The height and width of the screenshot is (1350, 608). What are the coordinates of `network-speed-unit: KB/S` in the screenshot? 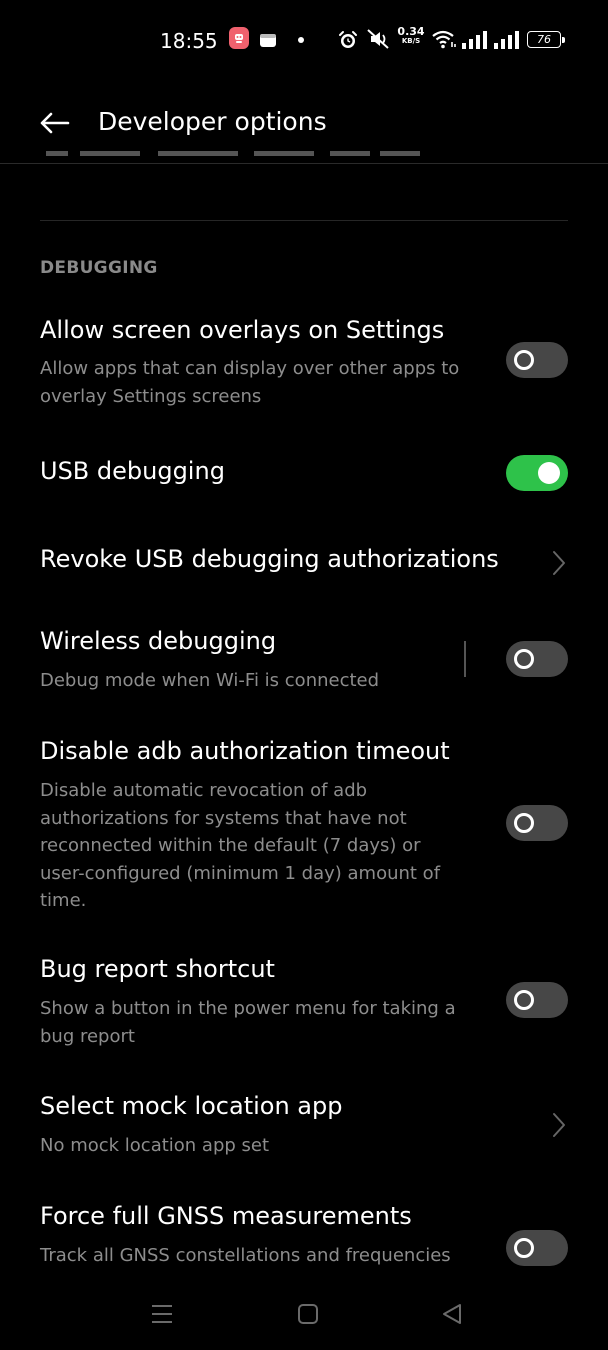 It's located at (411, 41).